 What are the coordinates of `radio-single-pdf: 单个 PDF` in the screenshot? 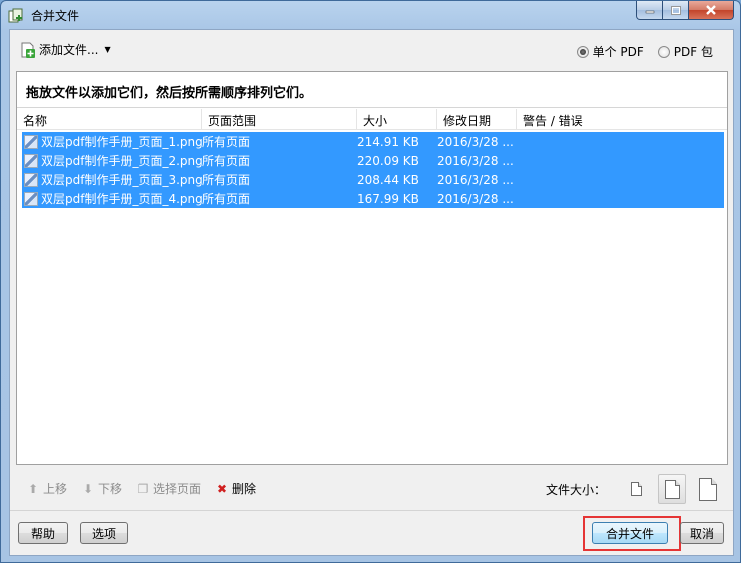 It's located at (610, 51).